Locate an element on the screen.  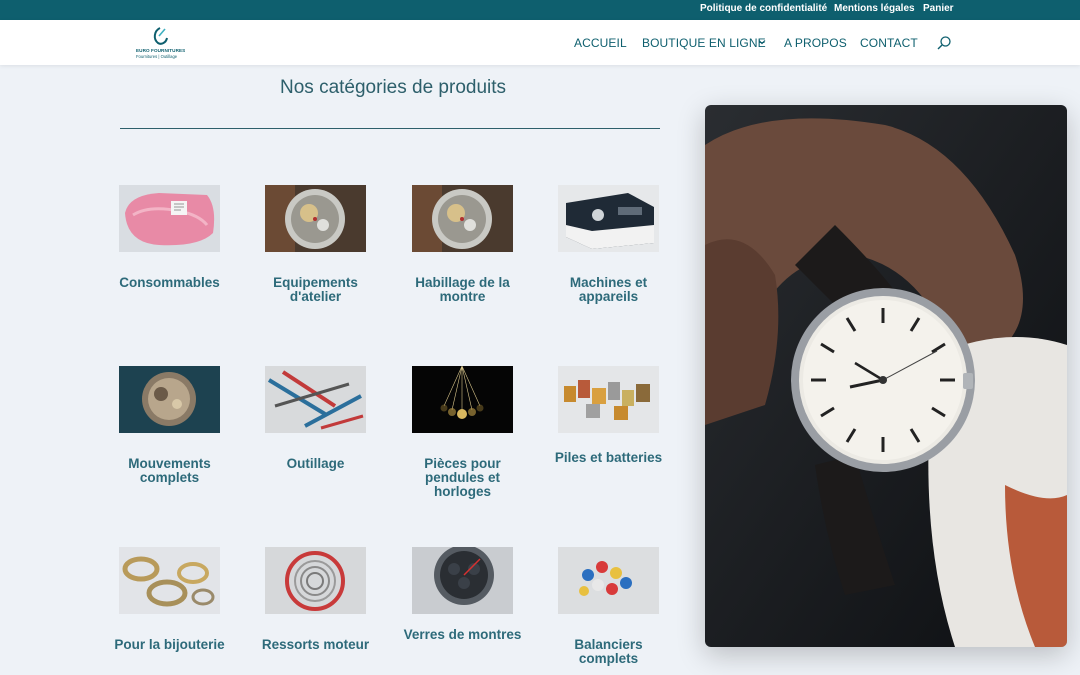
title-divider is located at coordinates (390, 128).